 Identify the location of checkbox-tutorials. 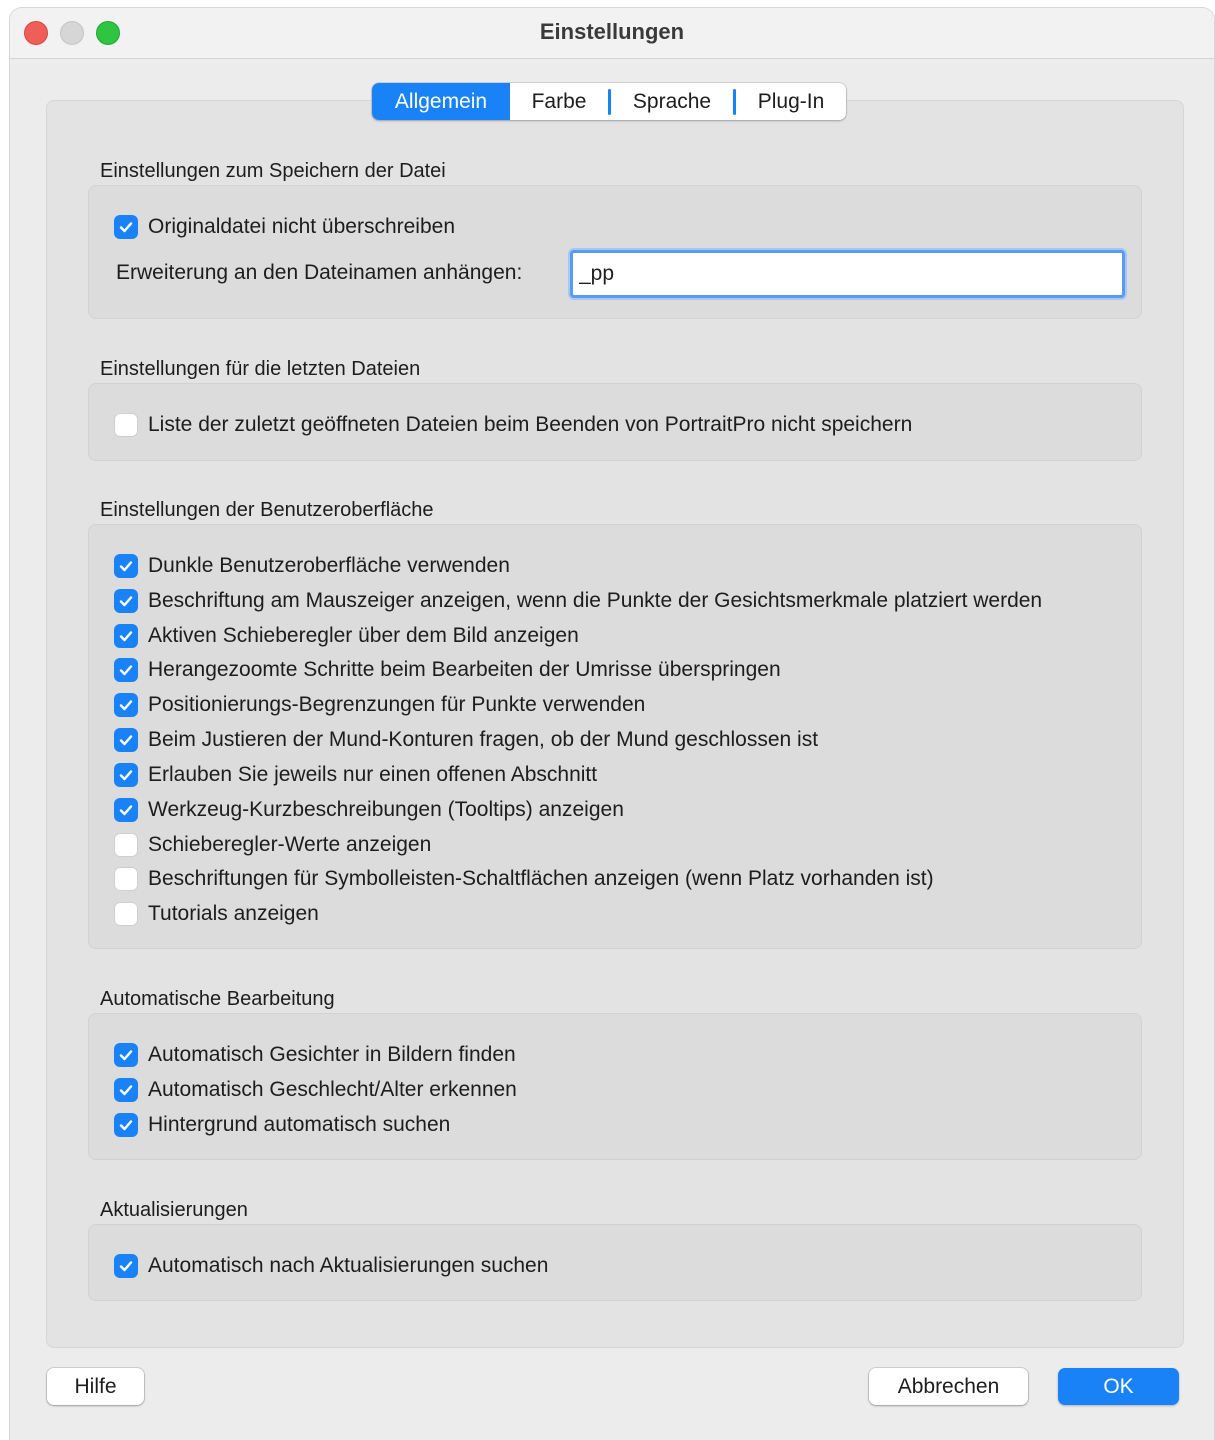
(126, 914).